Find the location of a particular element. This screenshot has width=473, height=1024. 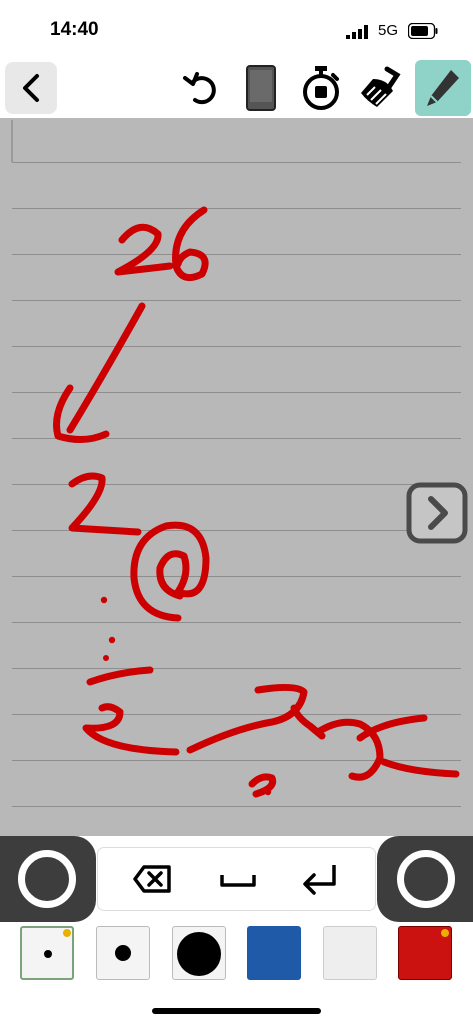

clear-button is located at coordinates (380, 88).